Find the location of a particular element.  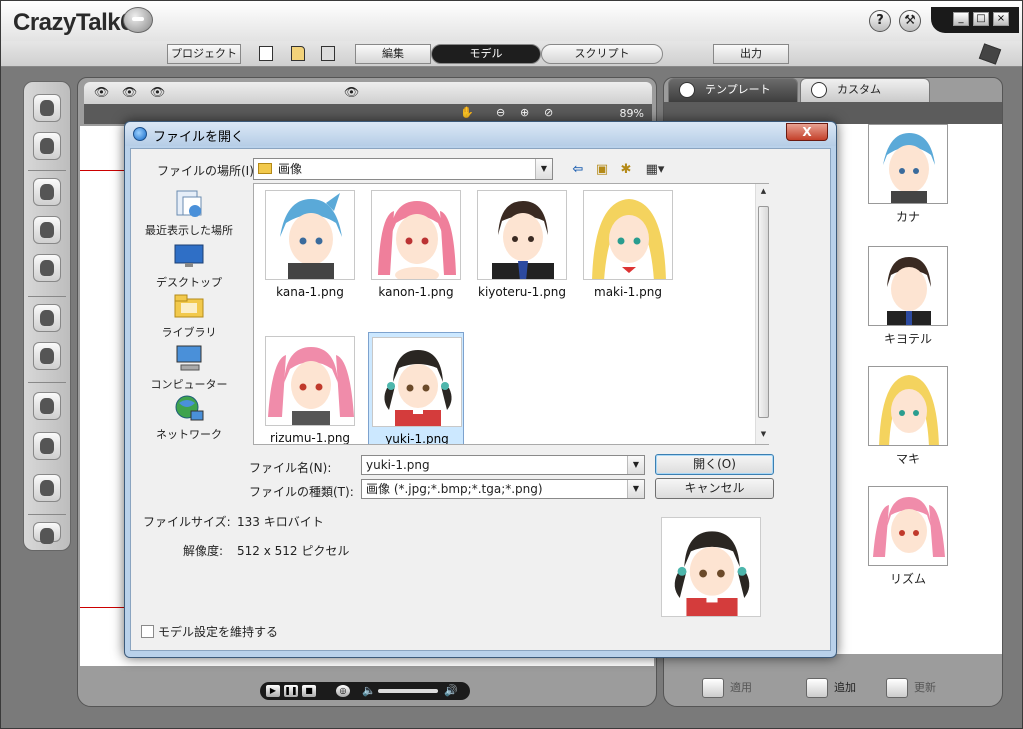

desktop-icon is located at coordinates (189, 255).